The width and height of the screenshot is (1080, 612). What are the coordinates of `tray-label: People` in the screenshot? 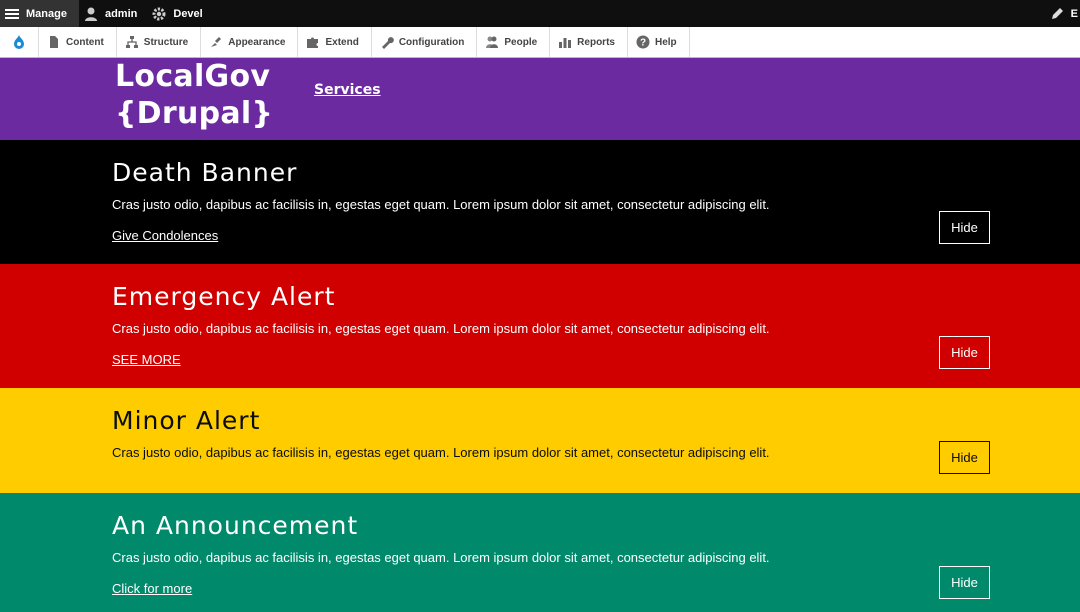 It's located at (521, 42).